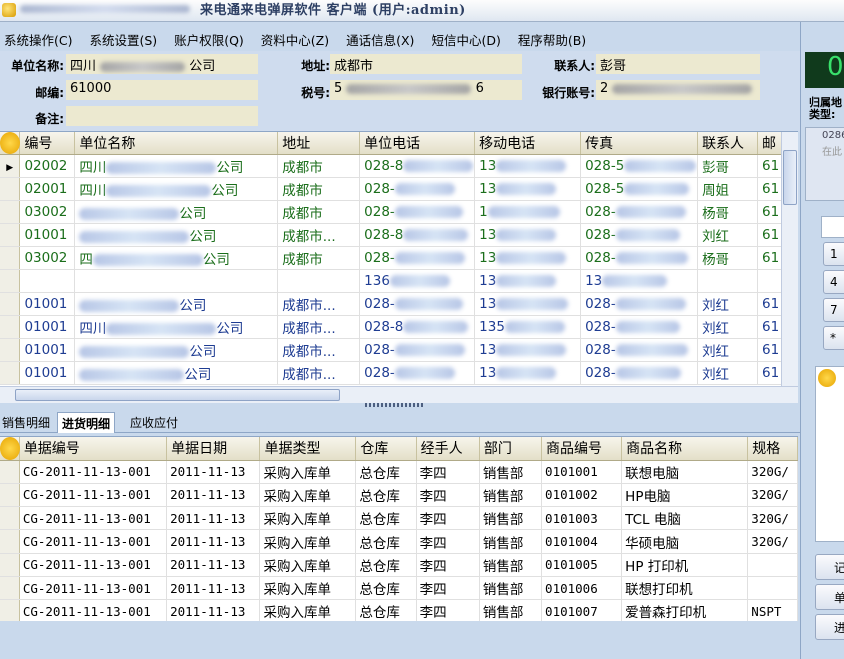 This screenshot has height=659, width=844. Describe the element at coordinates (417, 281) in the screenshot. I see `cell-phone: 136` at that location.